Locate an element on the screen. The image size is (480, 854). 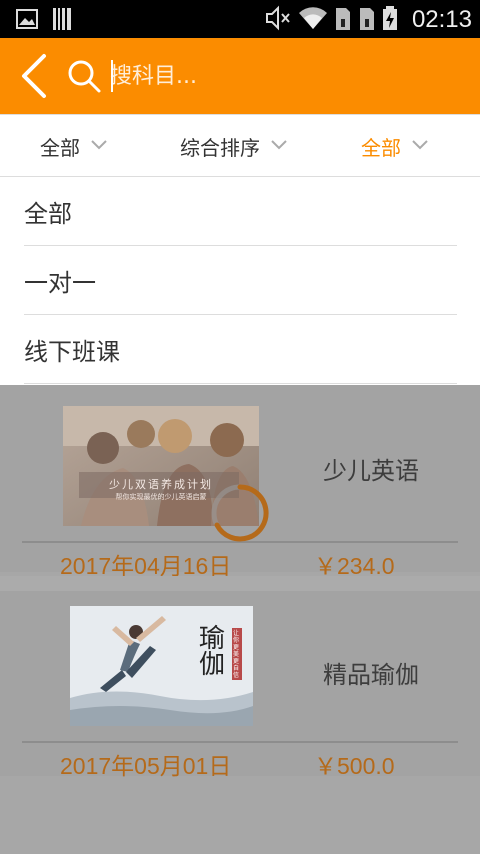
filter-type-label: 全部 is located at coordinates (381, 147).